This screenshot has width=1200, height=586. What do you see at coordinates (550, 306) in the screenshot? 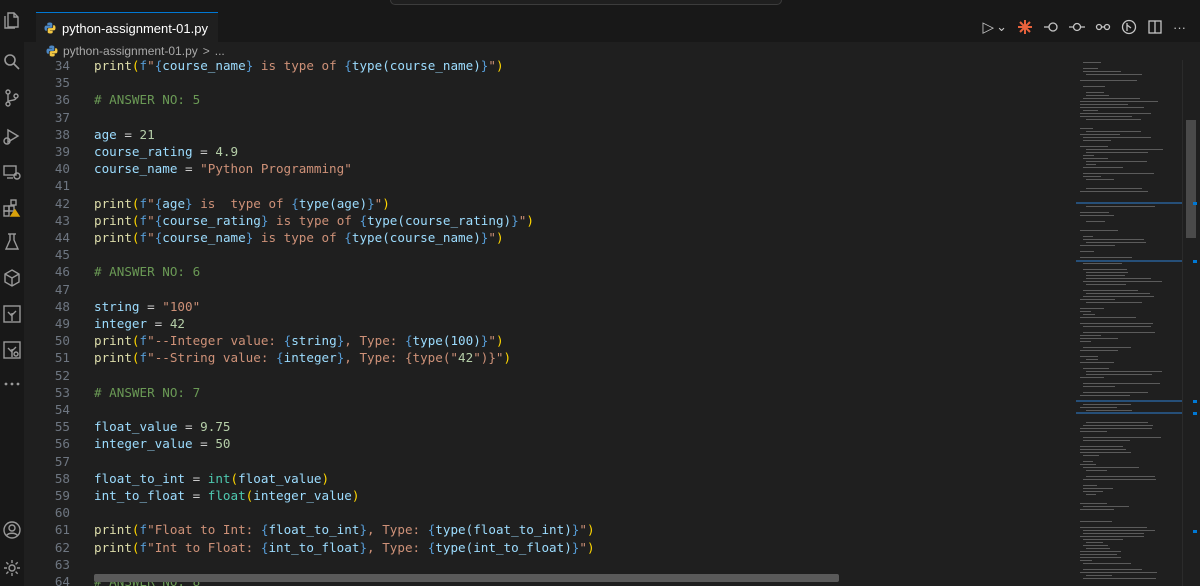
I see `code-line: 48 string = "100"` at bounding box center [550, 306].